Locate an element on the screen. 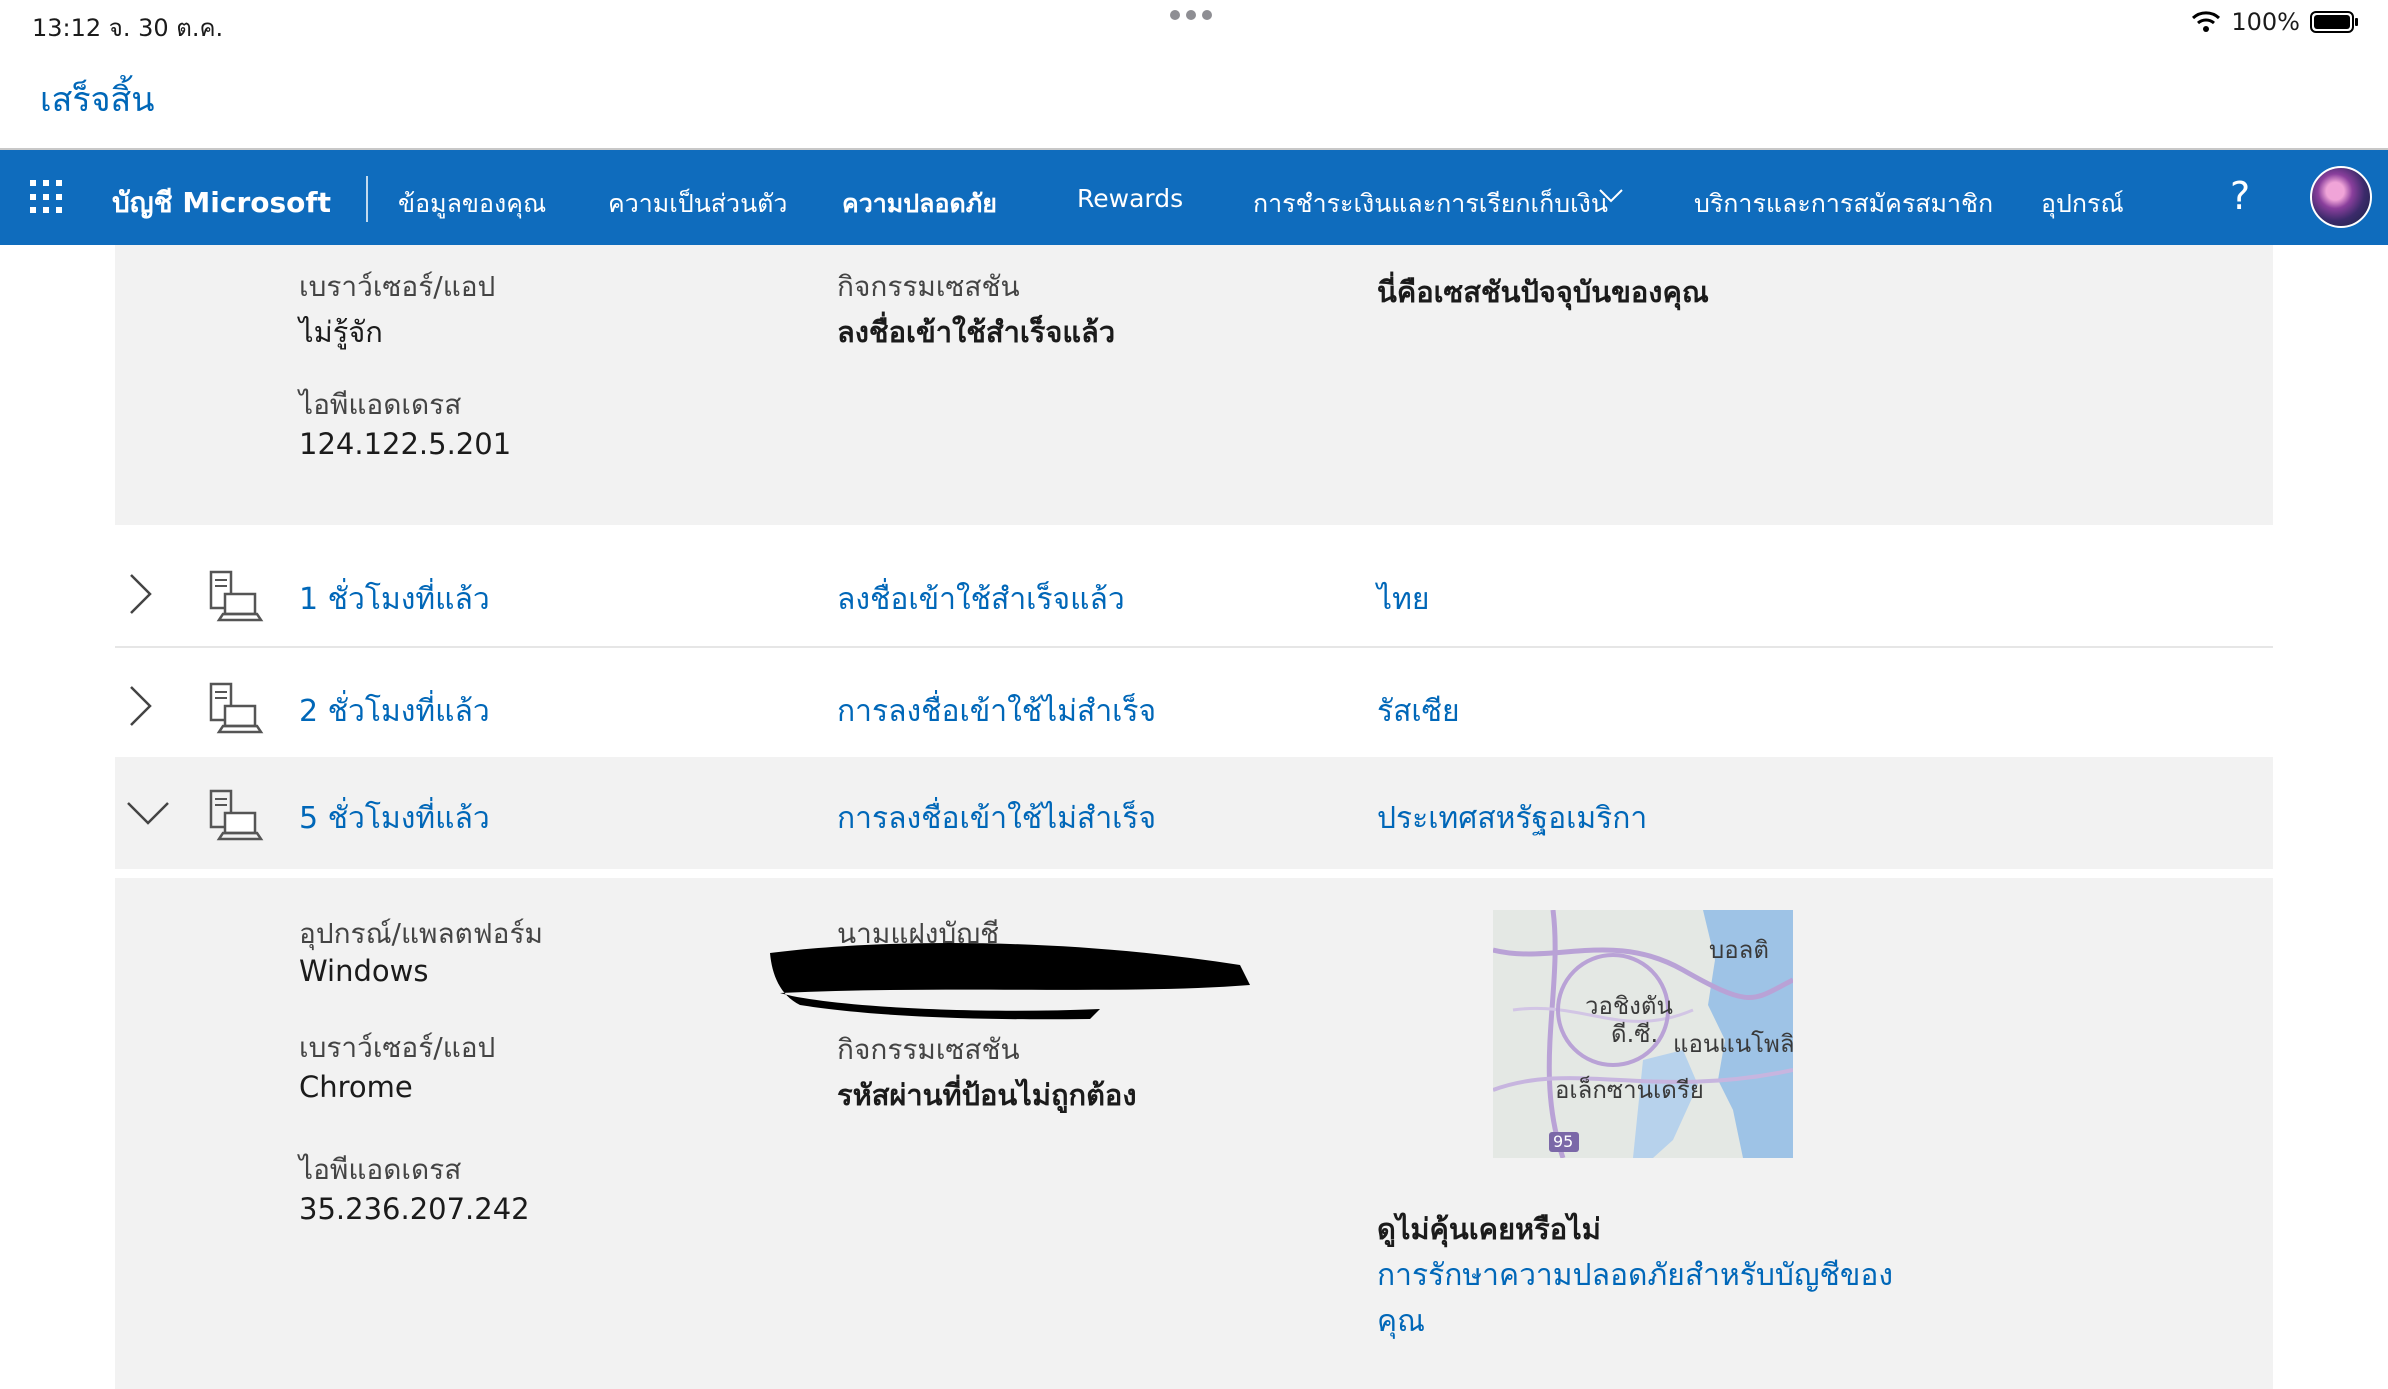 This screenshot has width=2388, height=1389. nav-divider is located at coordinates (367, 199).